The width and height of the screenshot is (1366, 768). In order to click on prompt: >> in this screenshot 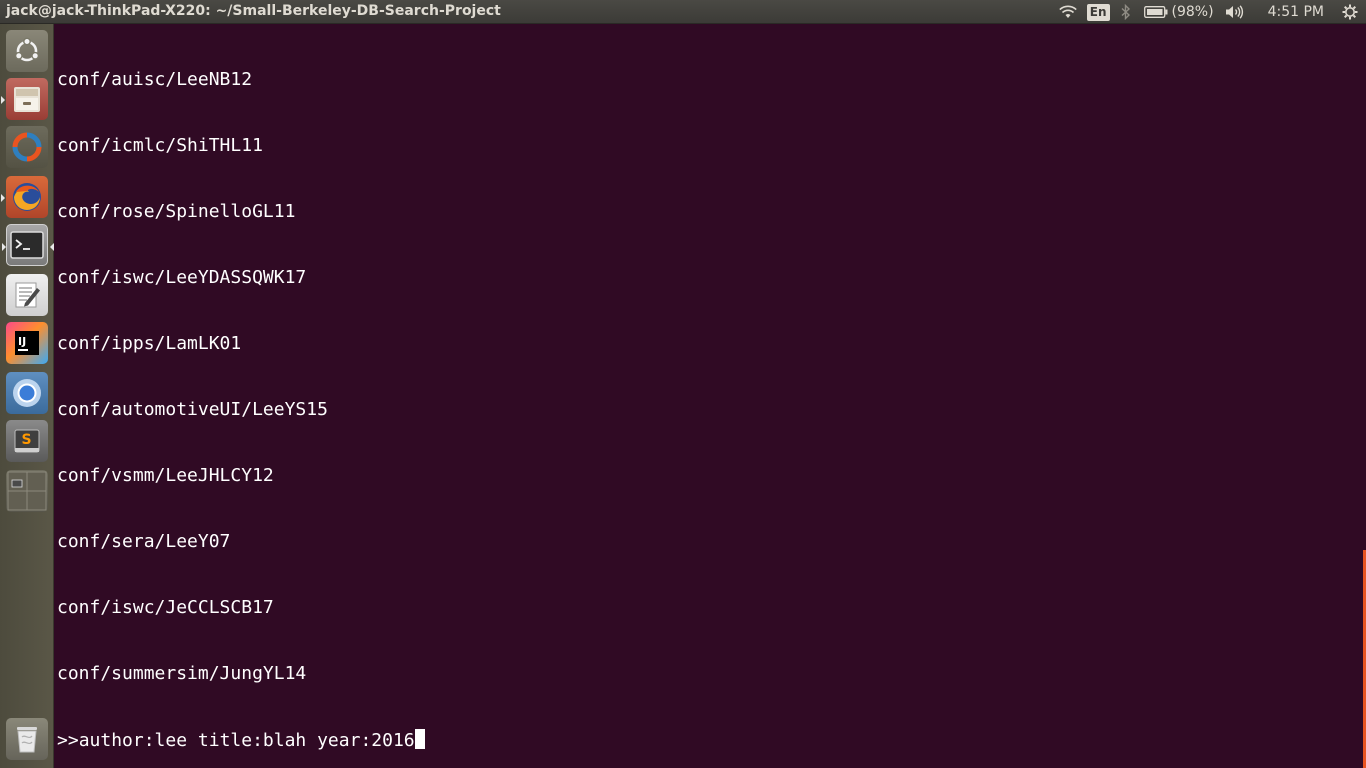, I will do `click(68, 740)`.